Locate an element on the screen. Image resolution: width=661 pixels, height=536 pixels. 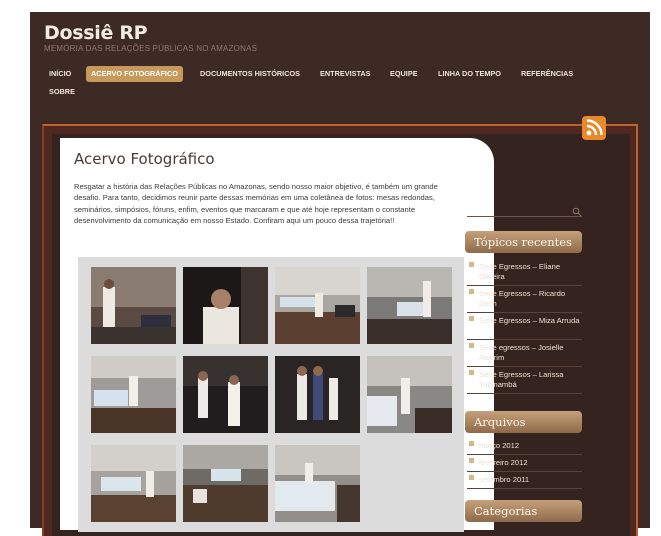
search-input is located at coordinates (524, 211).